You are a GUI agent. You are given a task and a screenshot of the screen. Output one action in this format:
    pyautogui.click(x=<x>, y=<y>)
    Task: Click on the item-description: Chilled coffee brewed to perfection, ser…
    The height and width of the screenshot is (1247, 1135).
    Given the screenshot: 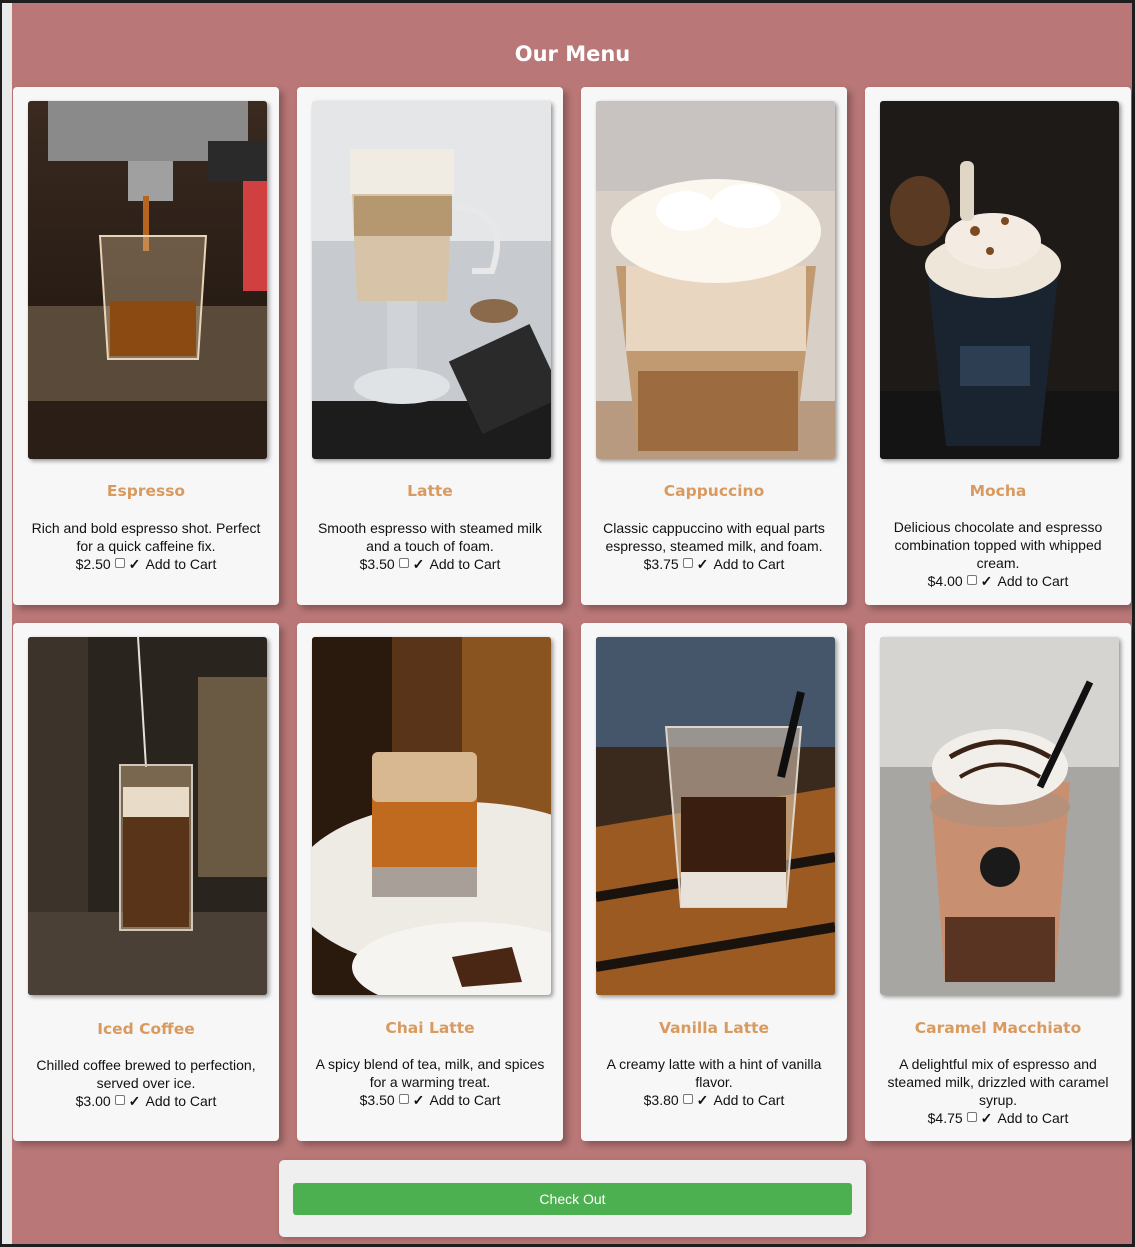 What is the action you would take?
    pyautogui.click(x=146, y=1074)
    